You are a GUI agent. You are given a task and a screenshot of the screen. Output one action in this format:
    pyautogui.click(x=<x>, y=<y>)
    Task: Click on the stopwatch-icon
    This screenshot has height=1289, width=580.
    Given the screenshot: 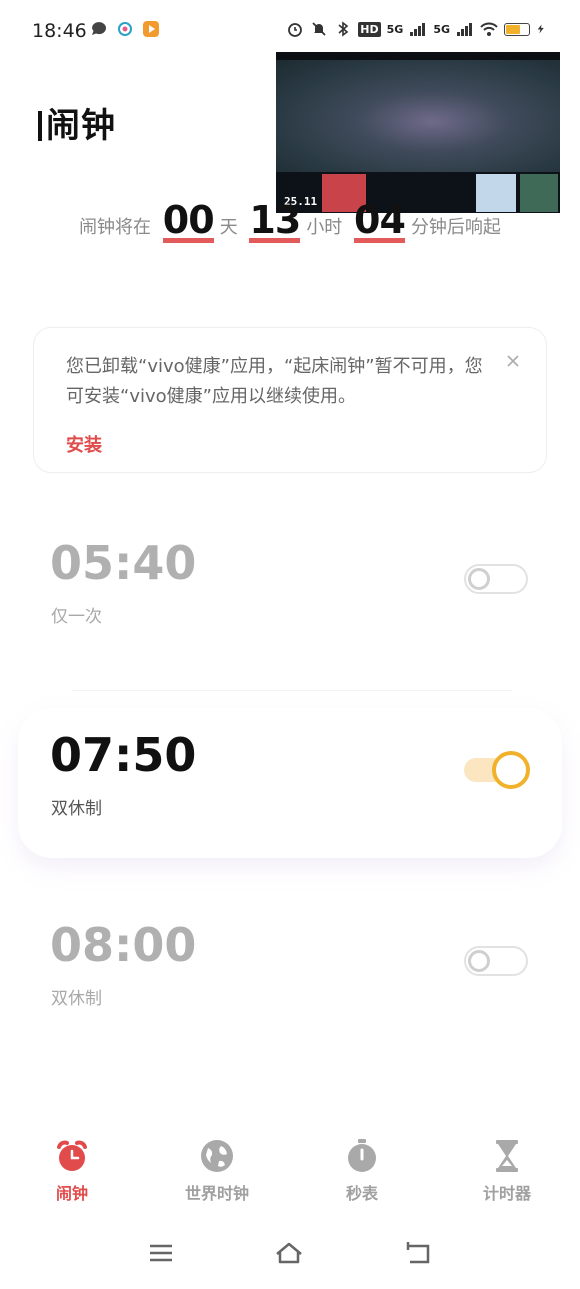 What is the action you would take?
    pyautogui.click(x=362, y=1155)
    